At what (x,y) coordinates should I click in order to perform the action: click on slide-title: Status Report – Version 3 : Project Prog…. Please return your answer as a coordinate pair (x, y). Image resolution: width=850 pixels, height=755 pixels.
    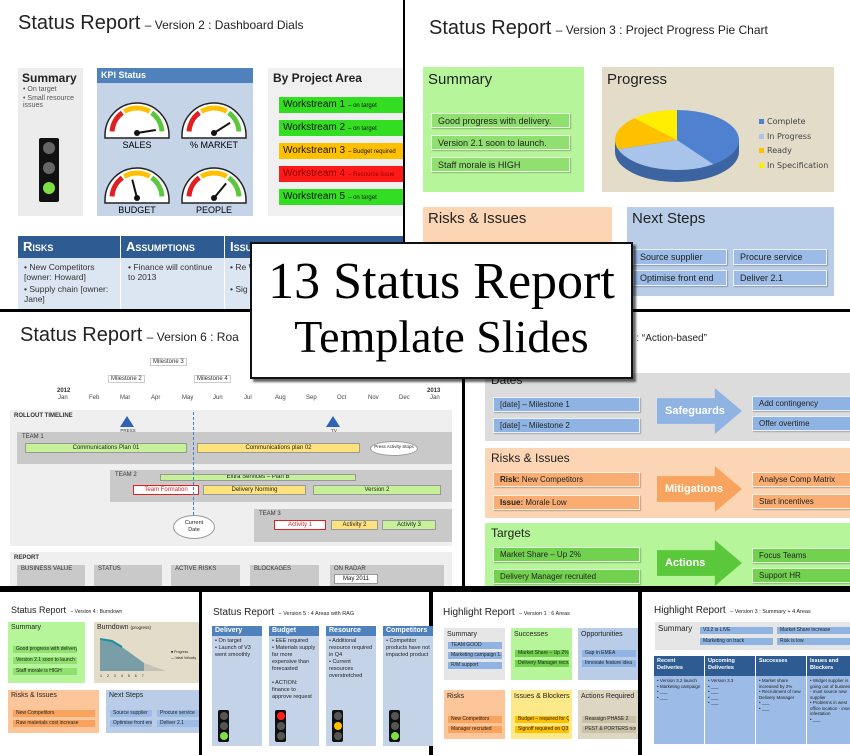
    Looking at the image, I should click on (598, 28).